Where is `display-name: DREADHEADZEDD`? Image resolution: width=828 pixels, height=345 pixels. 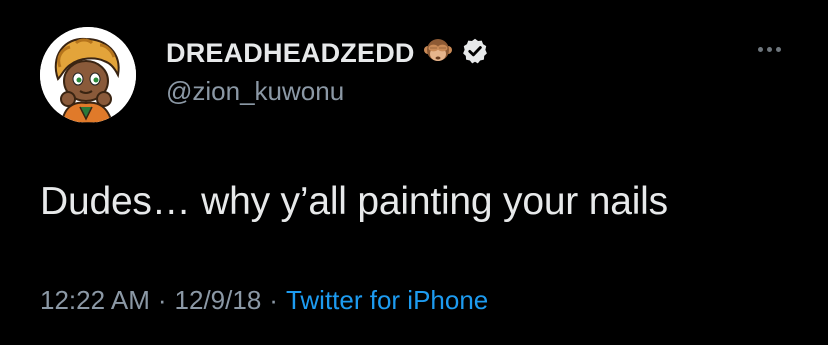
display-name: DREADHEADZEDD is located at coordinates (290, 53).